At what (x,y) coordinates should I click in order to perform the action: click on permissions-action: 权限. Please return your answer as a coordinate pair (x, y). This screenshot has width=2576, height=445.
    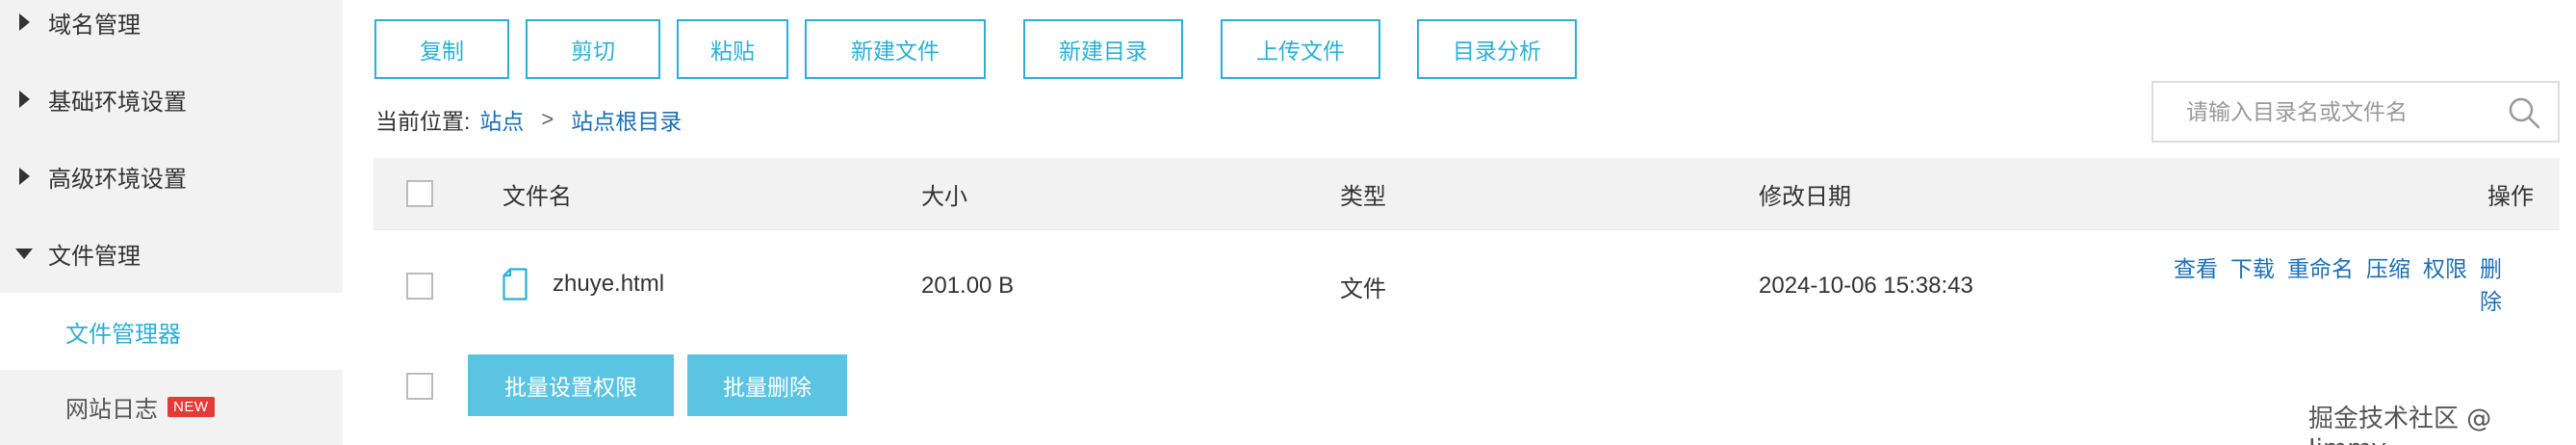
    Looking at the image, I should click on (2445, 268).